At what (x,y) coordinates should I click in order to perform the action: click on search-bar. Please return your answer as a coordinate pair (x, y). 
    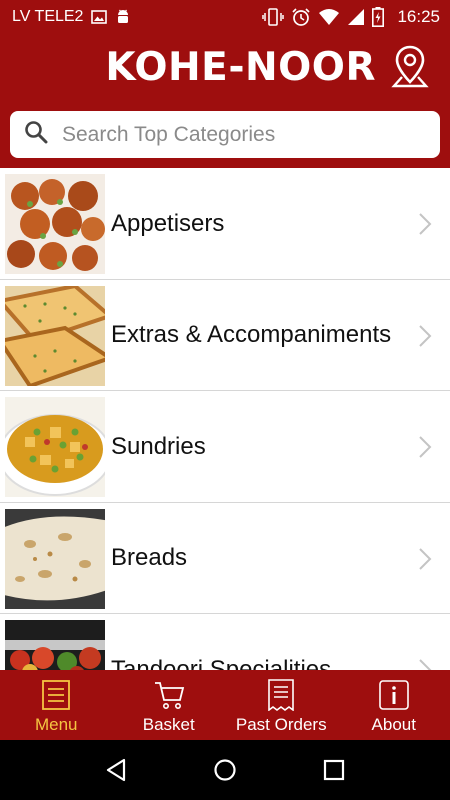
    Looking at the image, I should click on (225, 134).